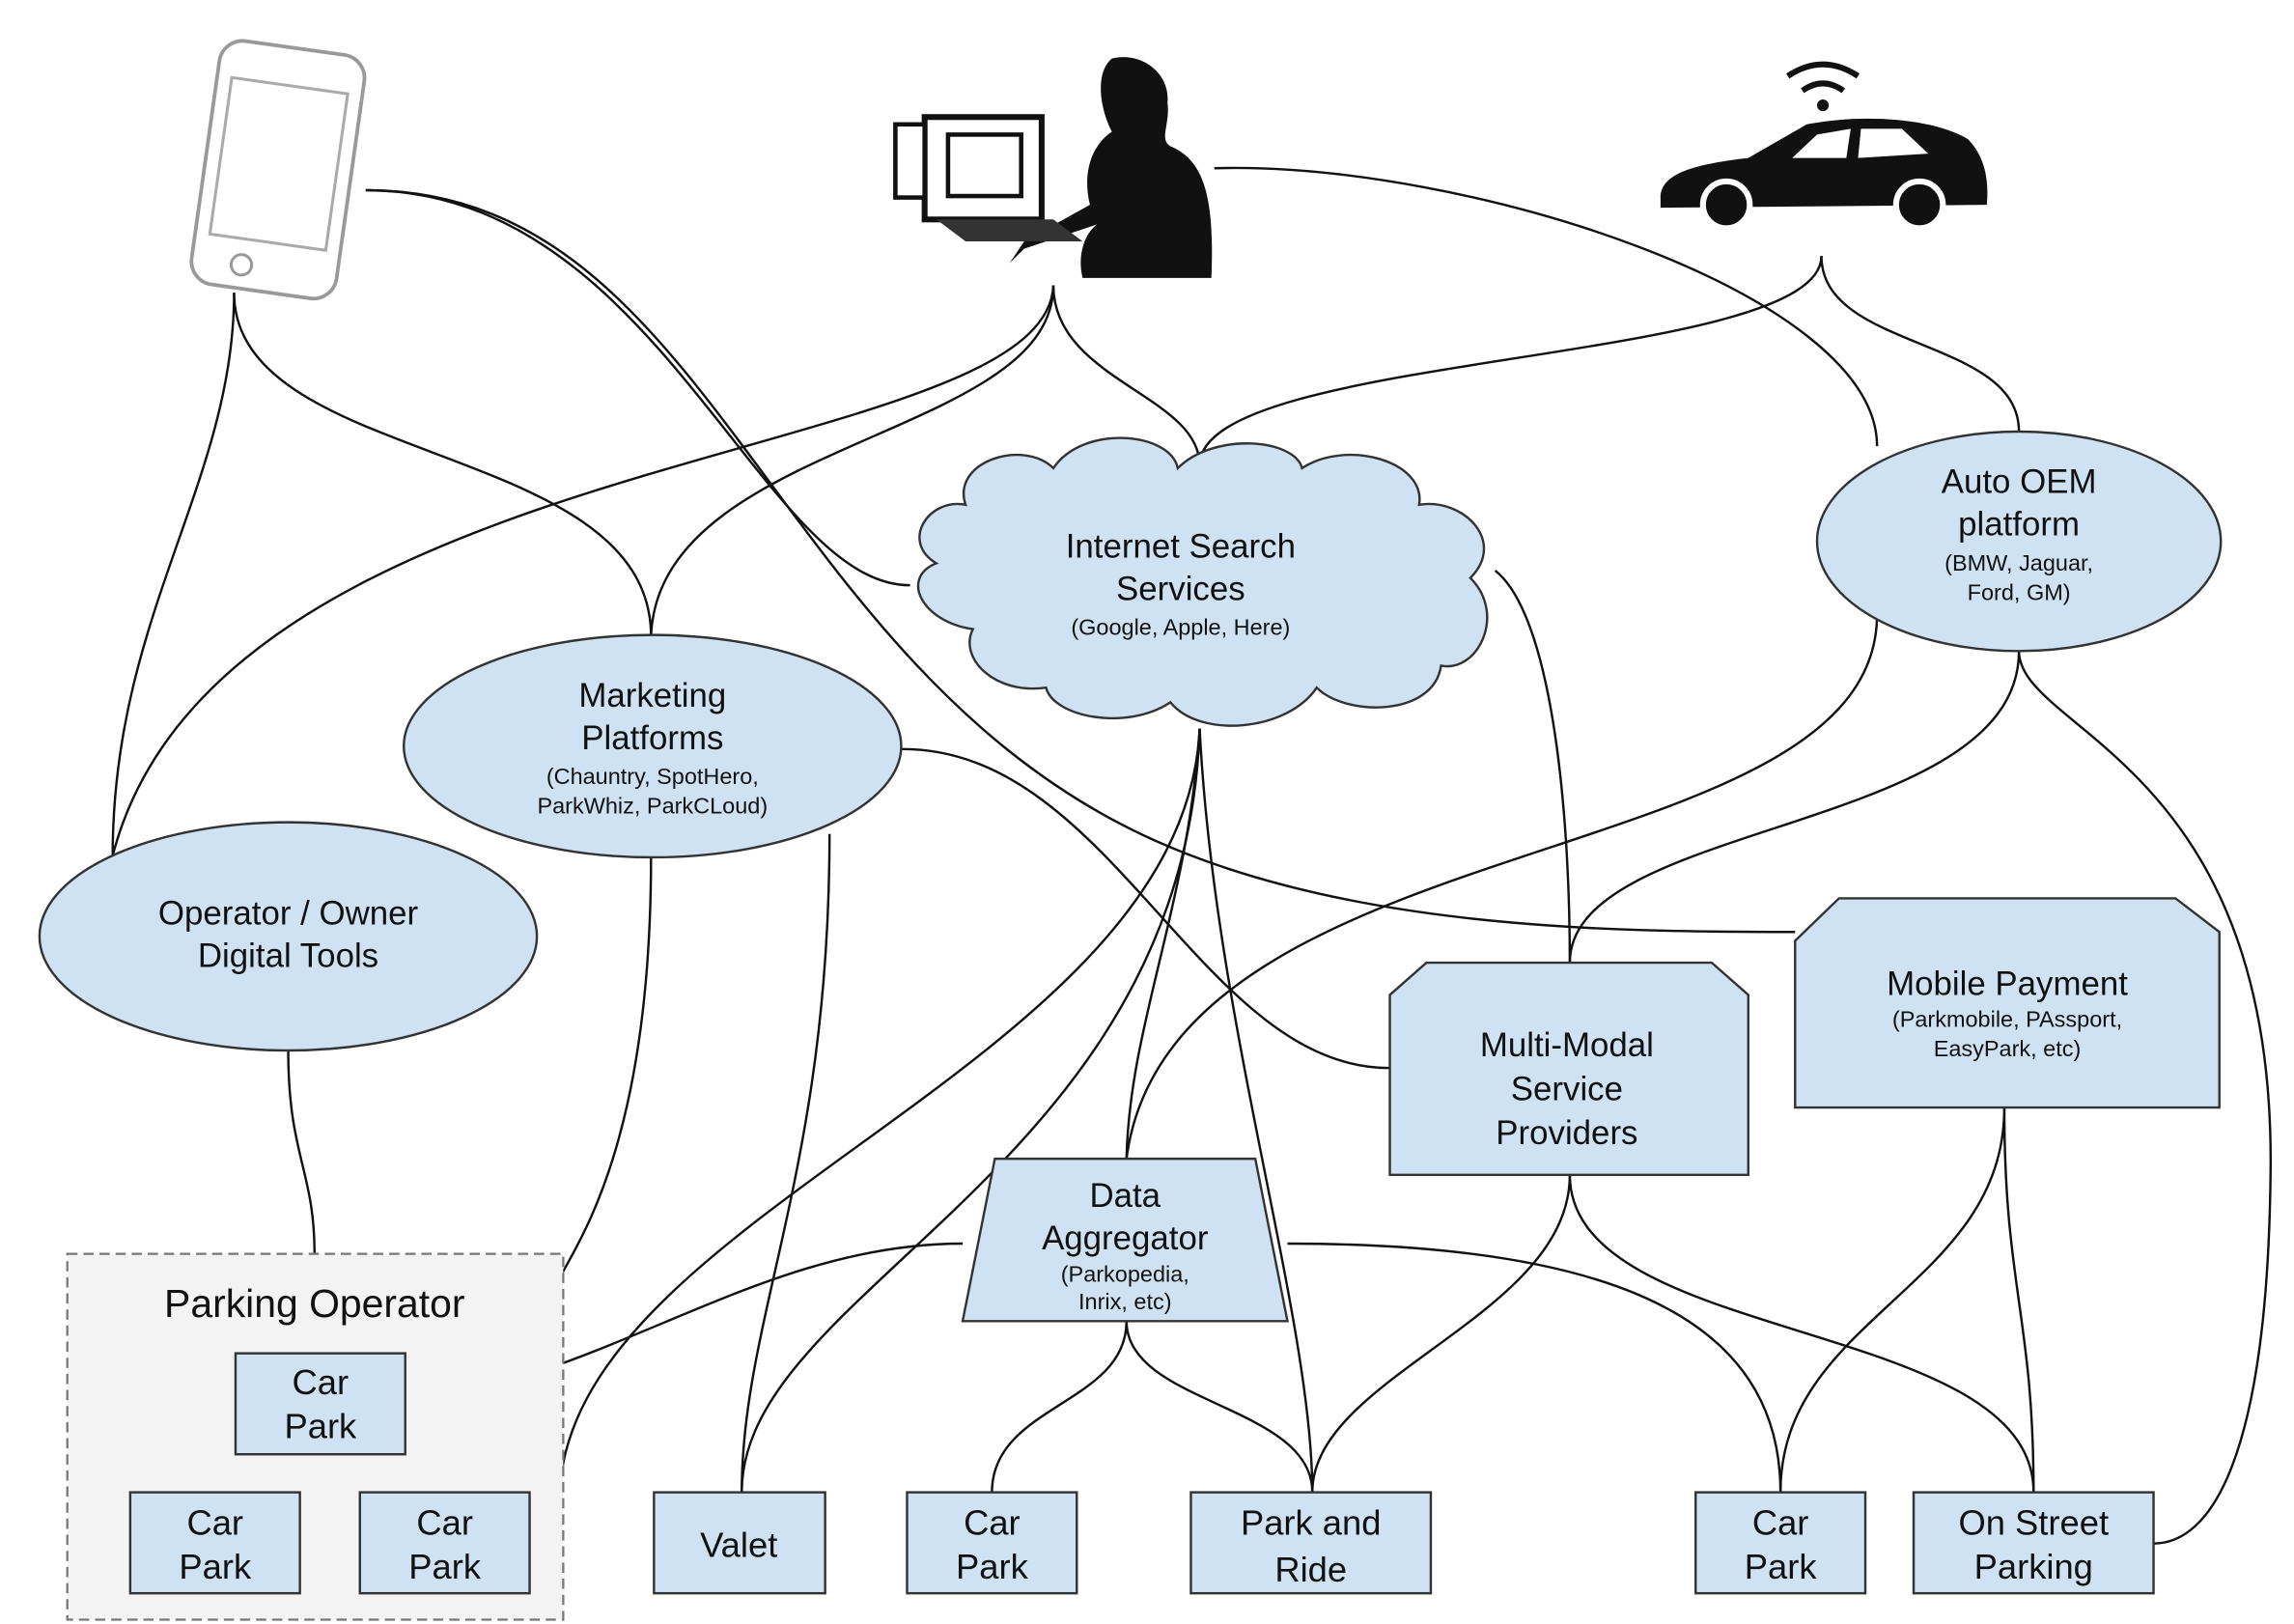 The height and width of the screenshot is (1624, 2294). I want to click on internet-title-1: Internet Search, so click(1181, 546).